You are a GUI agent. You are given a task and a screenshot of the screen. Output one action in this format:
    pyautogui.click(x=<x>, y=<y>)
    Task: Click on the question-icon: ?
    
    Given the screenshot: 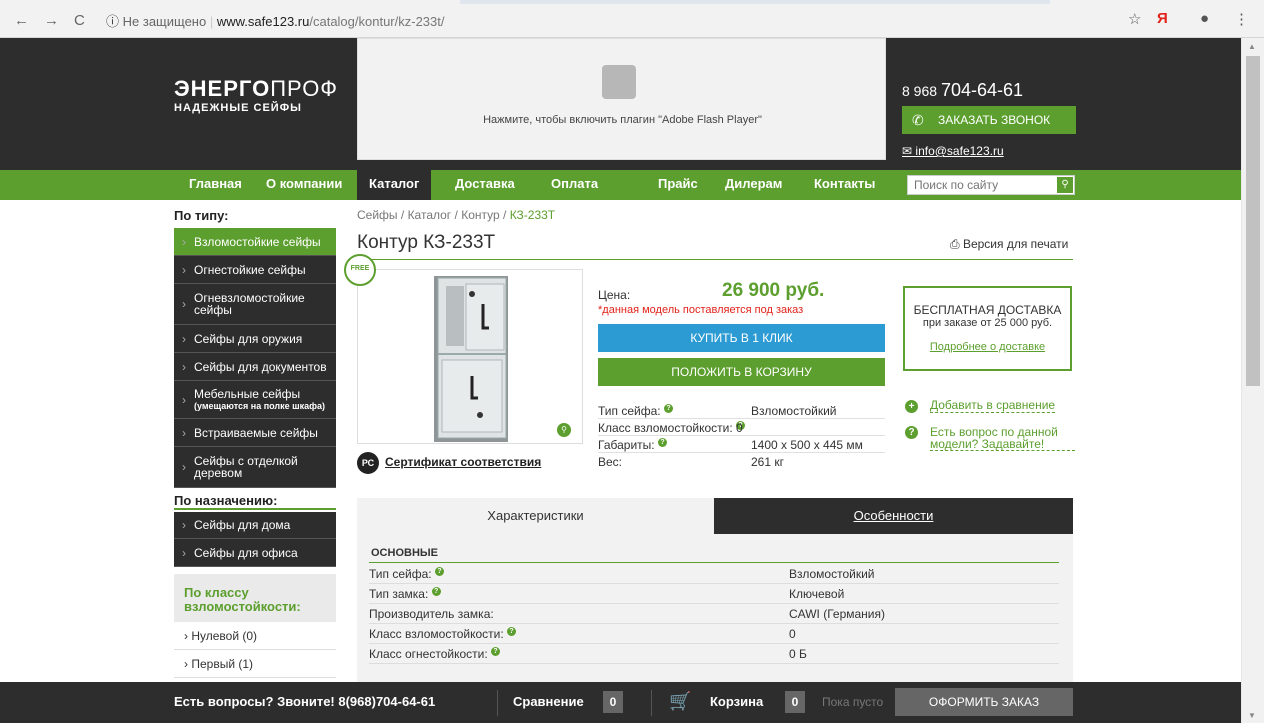 What is the action you would take?
    pyautogui.click(x=911, y=432)
    